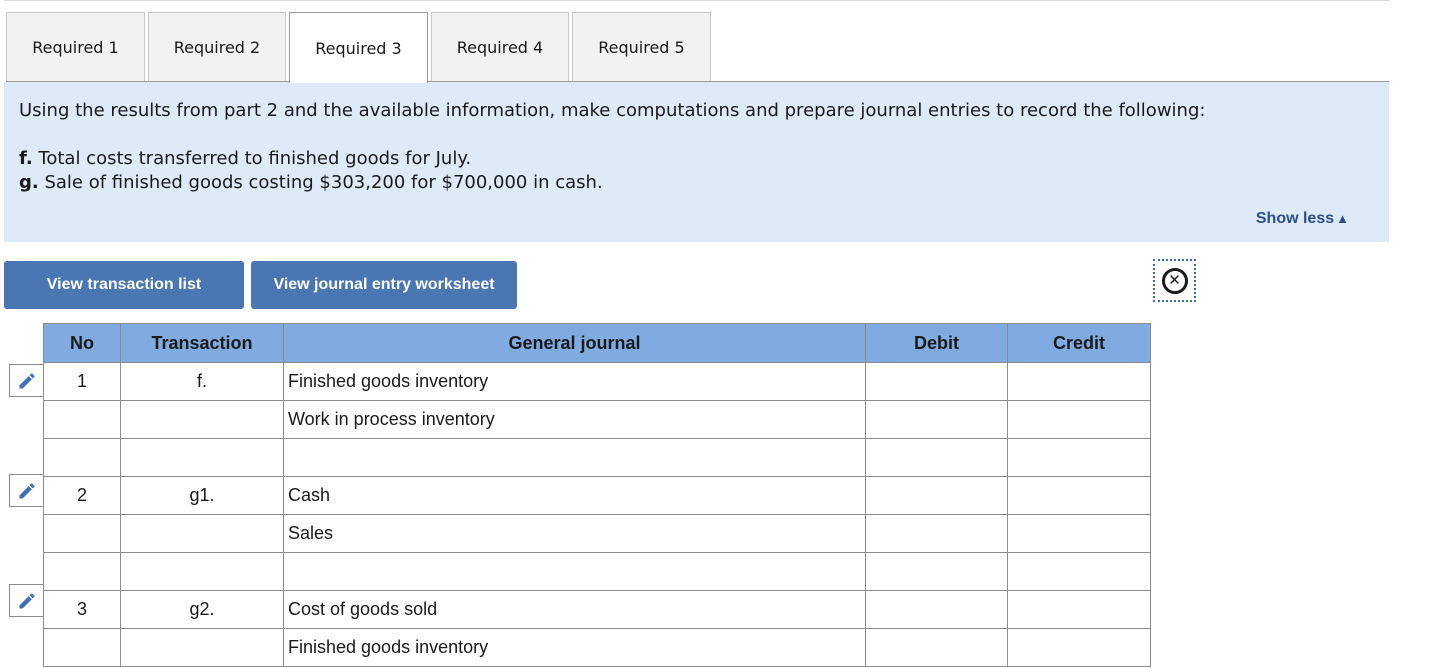 Image resolution: width=1436 pixels, height=668 pixels. What do you see at coordinates (574, 495) in the screenshot?
I see `cell-account: Cash` at bounding box center [574, 495].